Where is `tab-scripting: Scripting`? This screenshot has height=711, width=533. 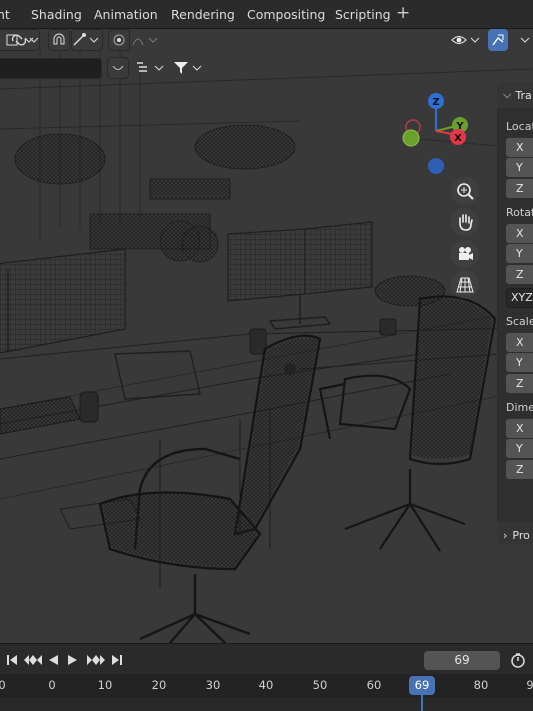
tab-scripting: Scripting is located at coordinates (363, 14).